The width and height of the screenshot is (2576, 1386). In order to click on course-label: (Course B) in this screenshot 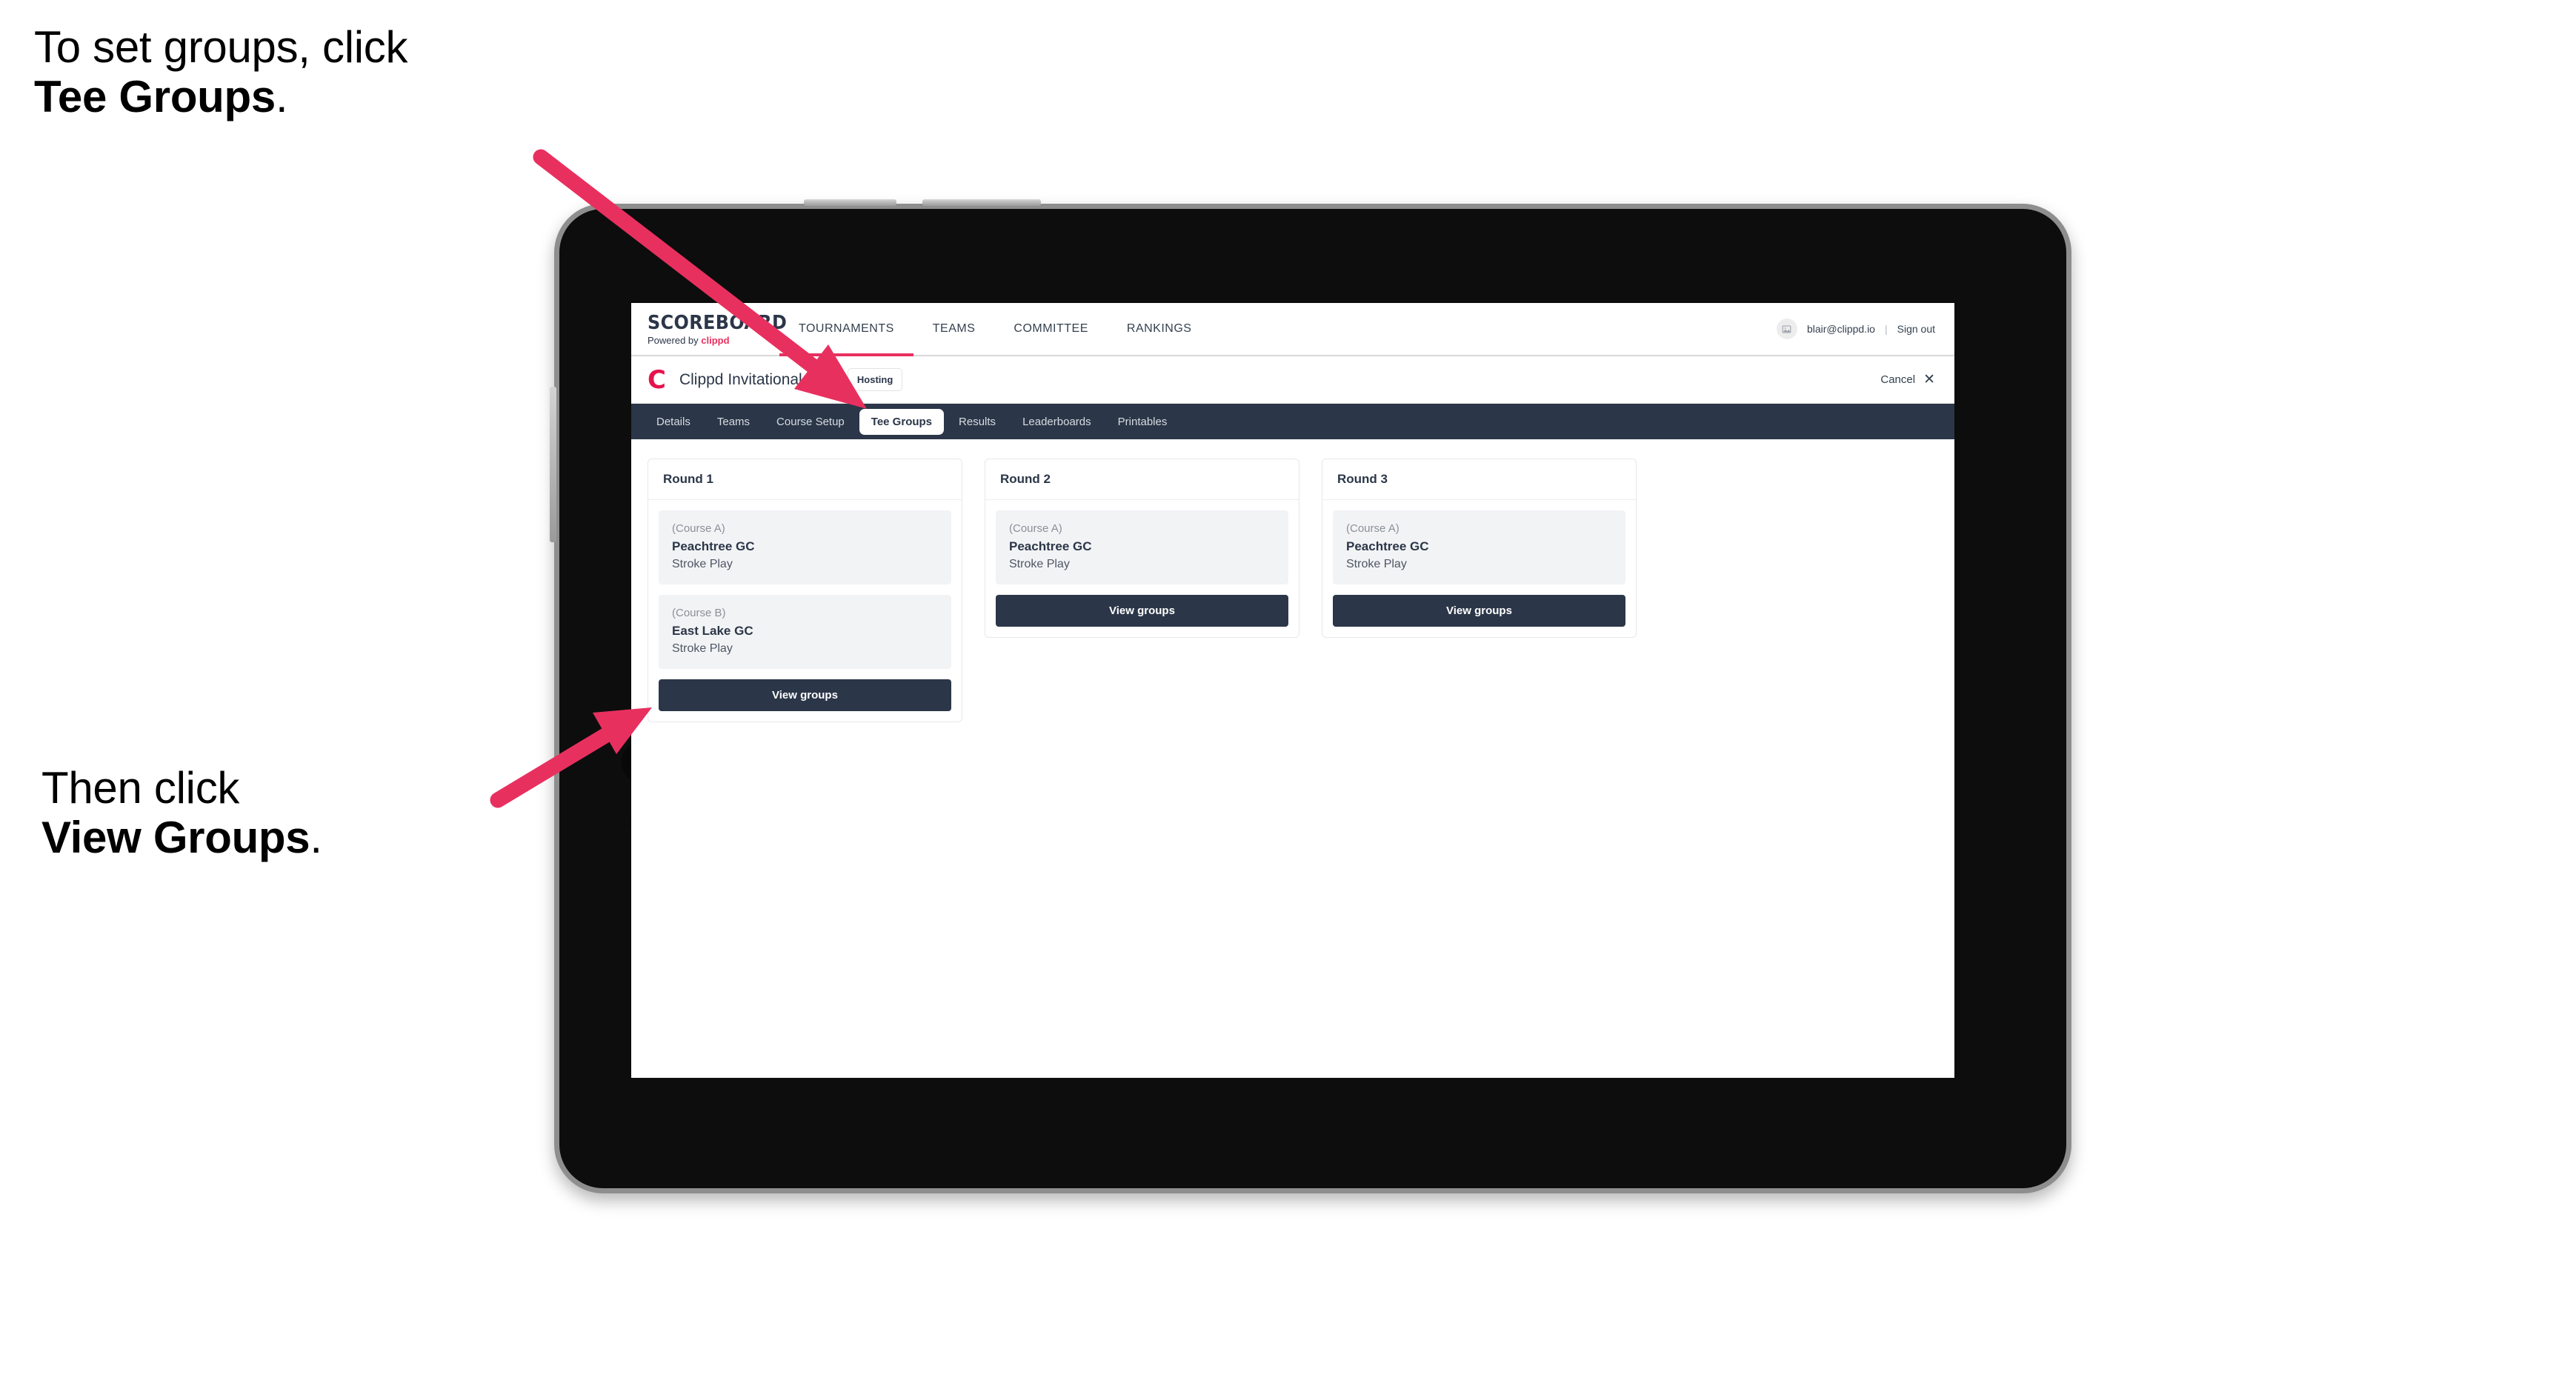, I will do `click(699, 613)`.